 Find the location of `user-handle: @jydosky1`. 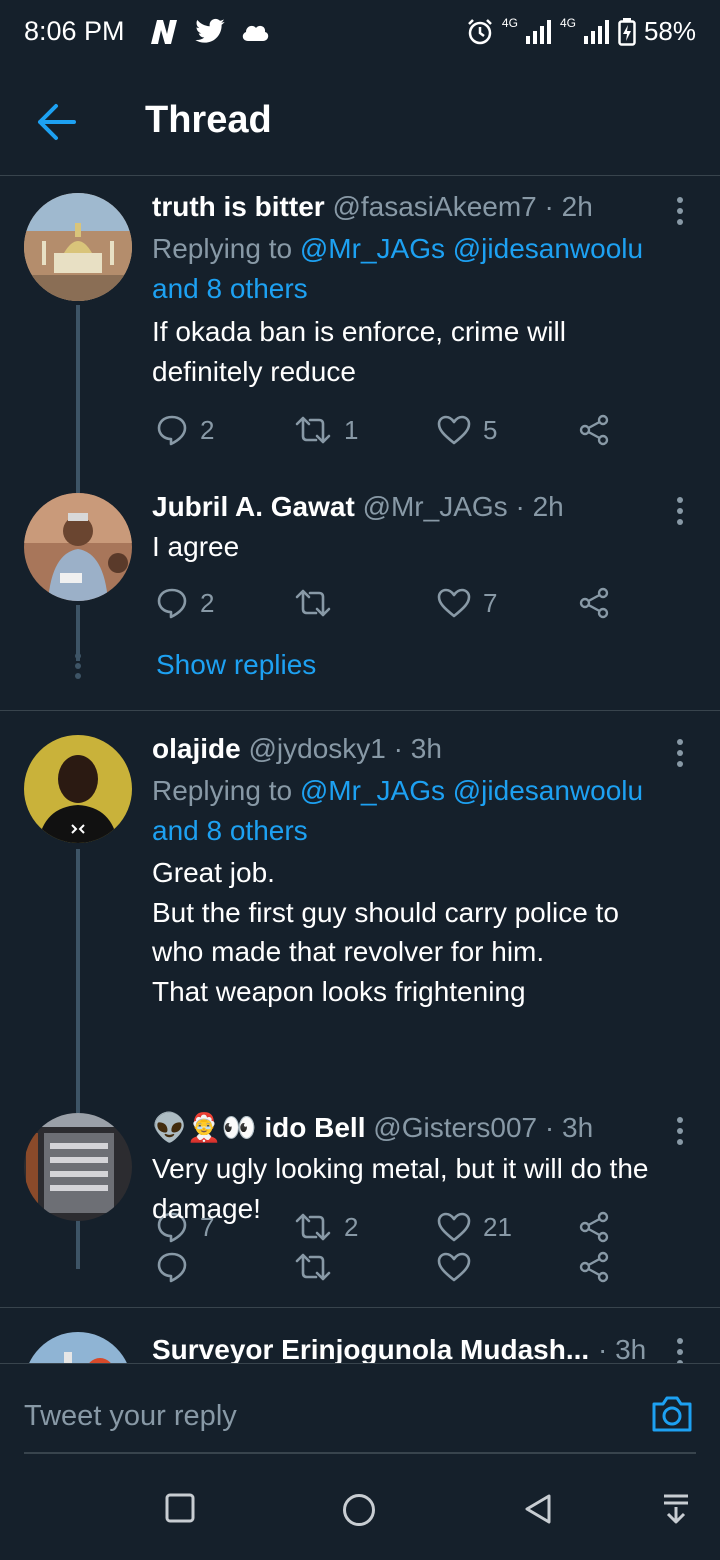

user-handle: @jydosky1 is located at coordinates (316, 748).